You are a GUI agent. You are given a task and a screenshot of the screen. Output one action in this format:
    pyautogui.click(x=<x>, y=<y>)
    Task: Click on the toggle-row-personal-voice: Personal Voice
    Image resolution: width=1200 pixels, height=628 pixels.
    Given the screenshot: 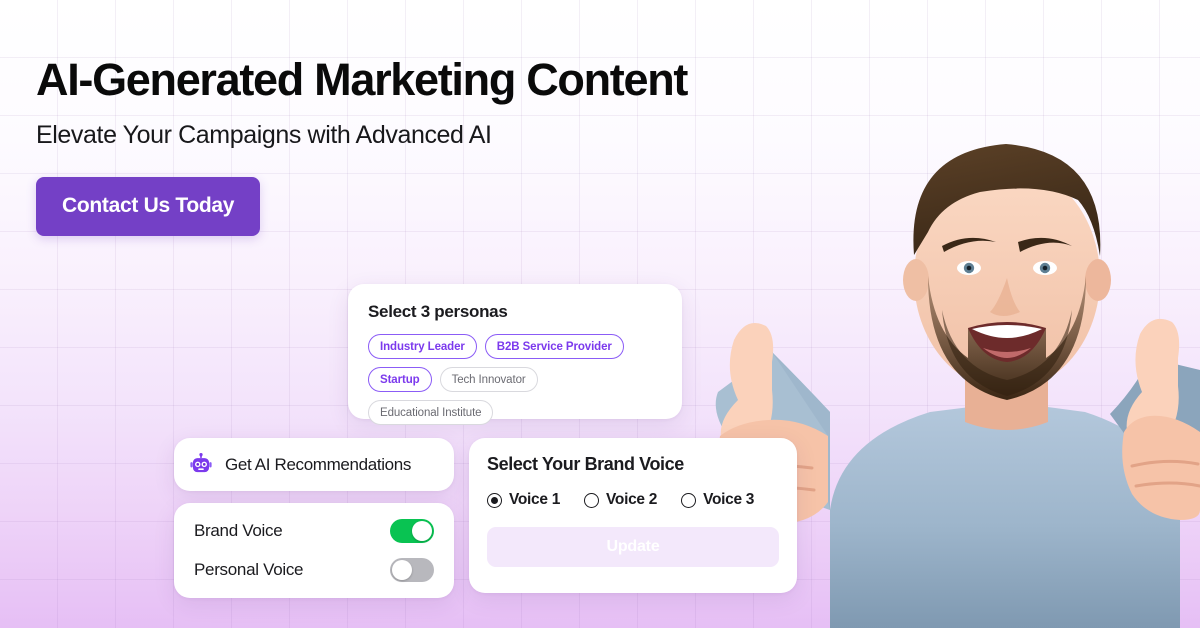 What is the action you would take?
    pyautogui.click(x=314, y=570)
    